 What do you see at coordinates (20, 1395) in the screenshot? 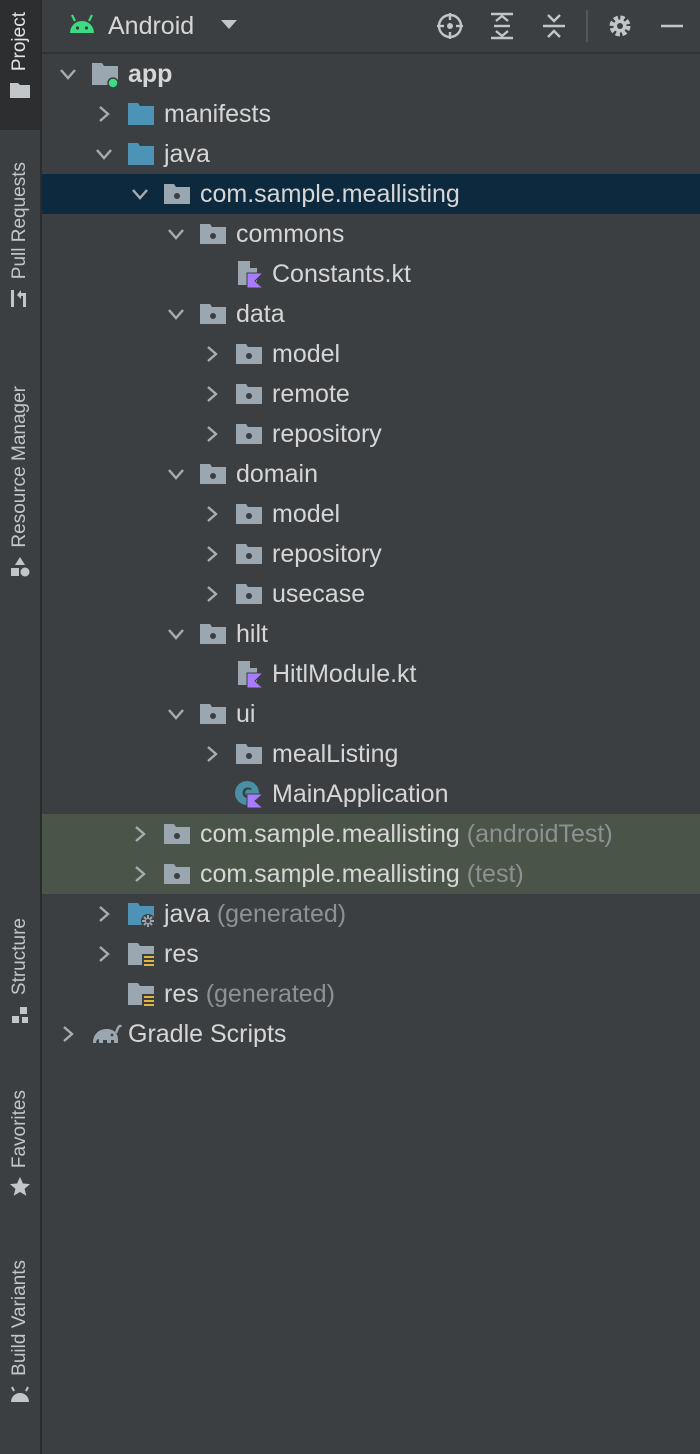
I see `android-icon` at bounding box center [20, 1395].